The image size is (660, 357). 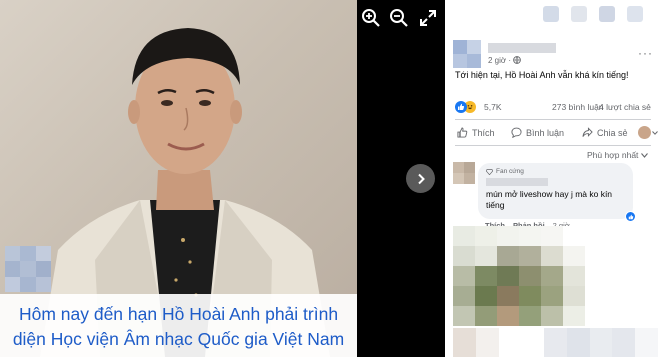 What do you see at coordinates (613, 155) in the screenshot?
I see `sort-label: Phù hợp nhất` at bounding box center [613, 155].